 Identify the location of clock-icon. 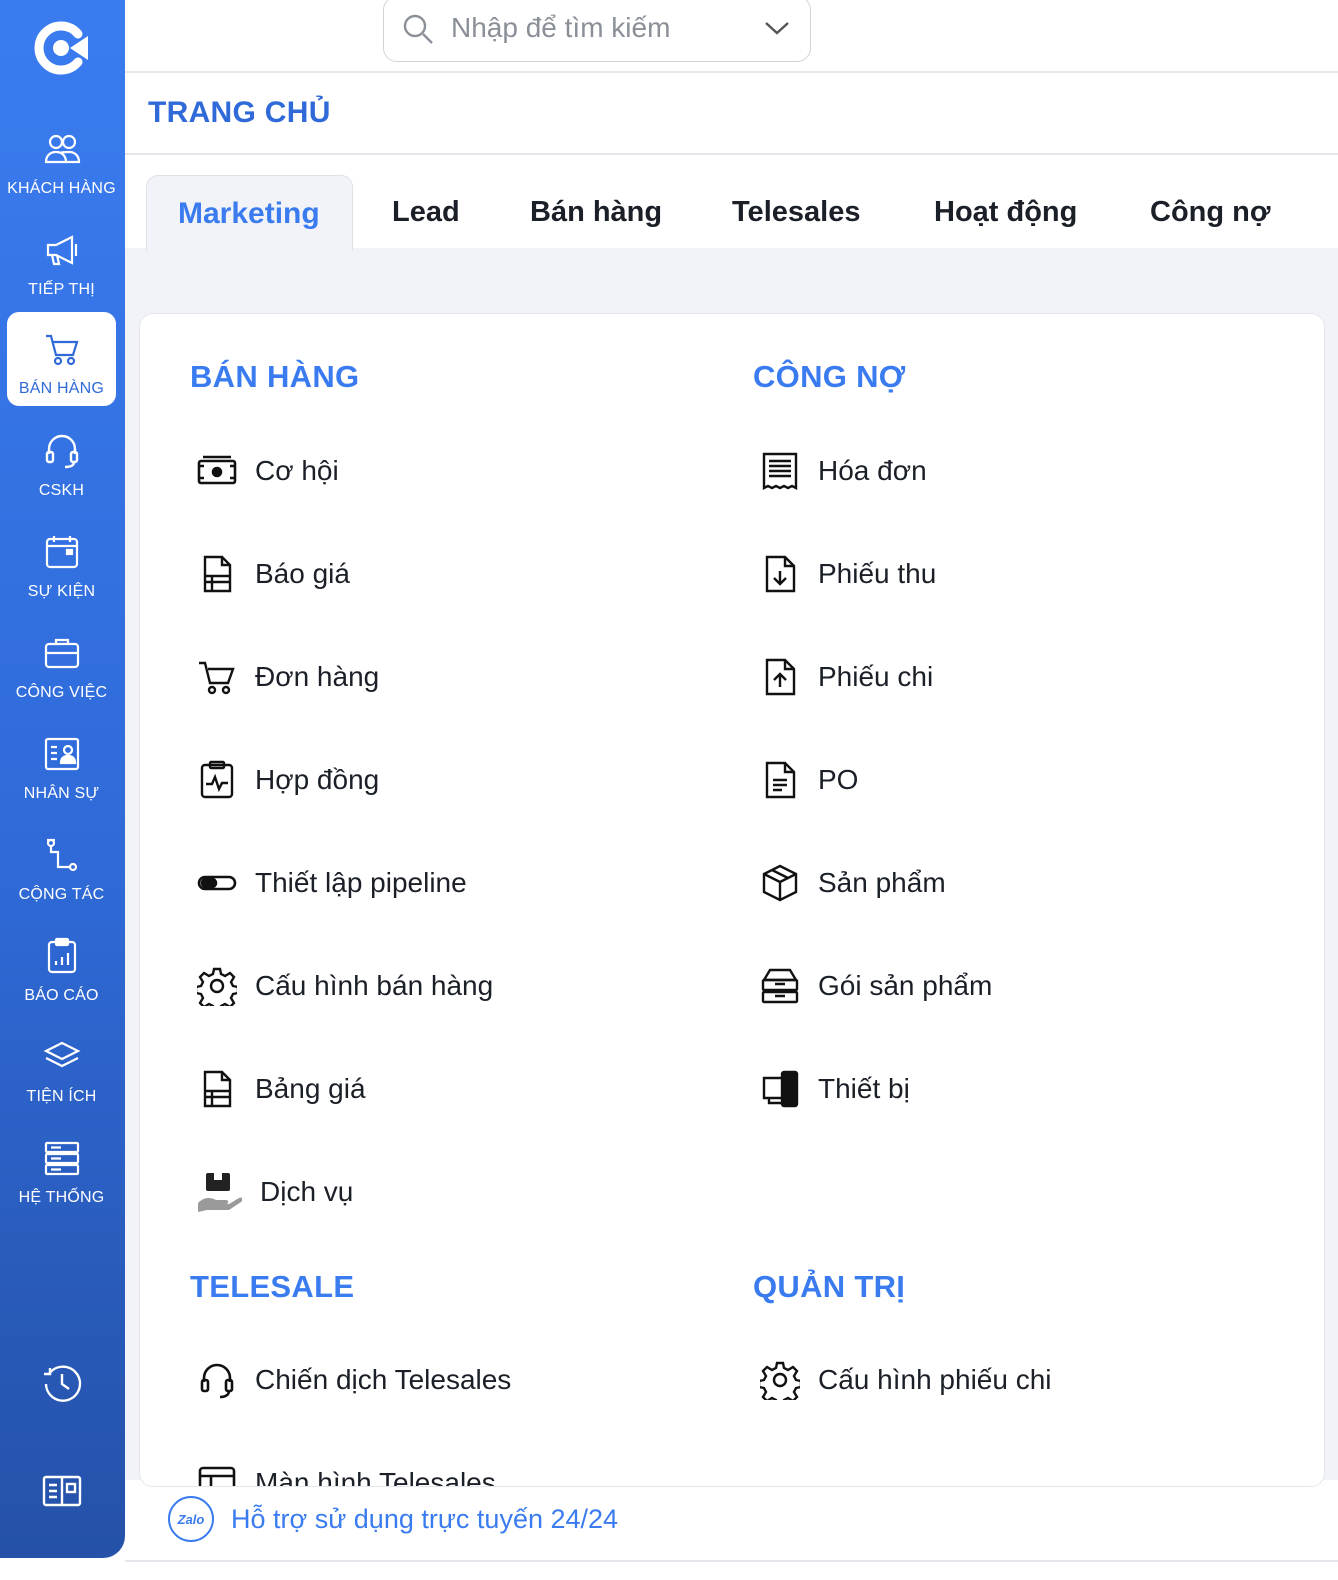
(62, 1384).